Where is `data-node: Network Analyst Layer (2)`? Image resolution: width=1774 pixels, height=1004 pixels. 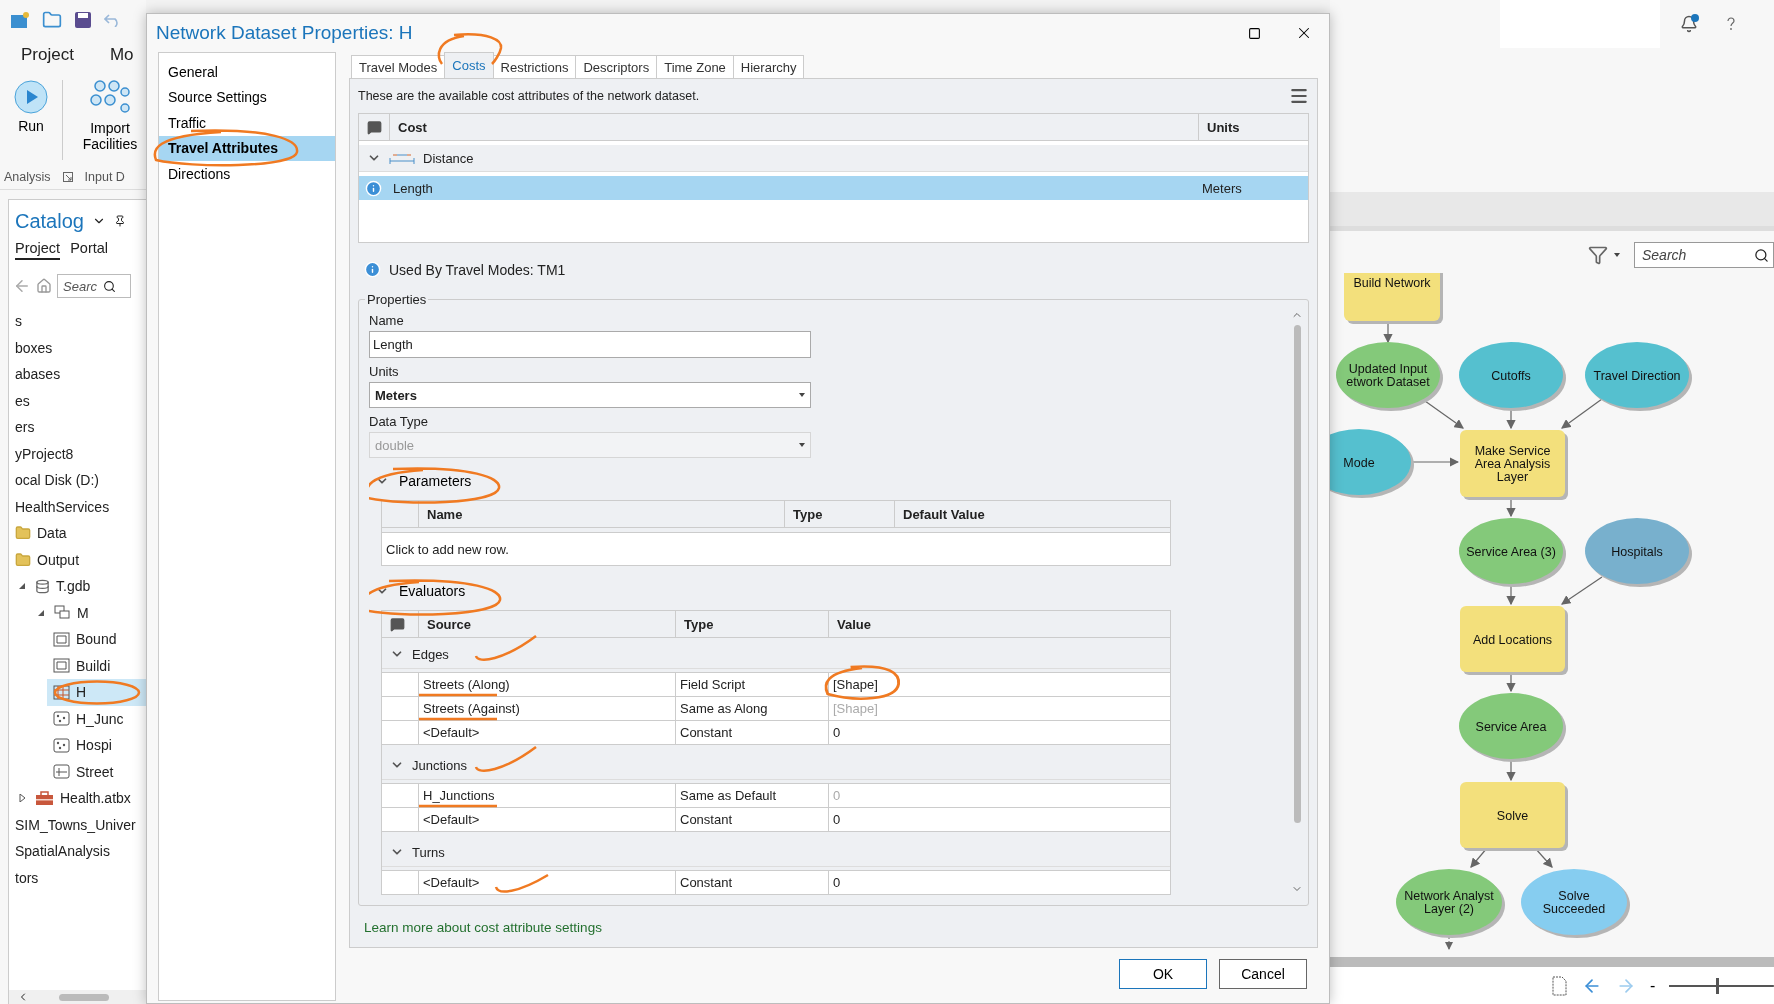
data-node: Network Analyst Layer (2) is located at coordinates (1450, 903).